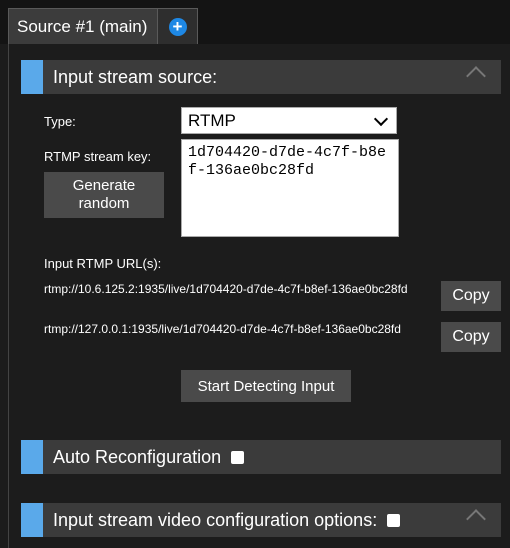 The width and height of the screenshot is (510, 548). Describe the element at coordinates (289, 120) in the screenshot. I see `type-select: RTMP` at that location.